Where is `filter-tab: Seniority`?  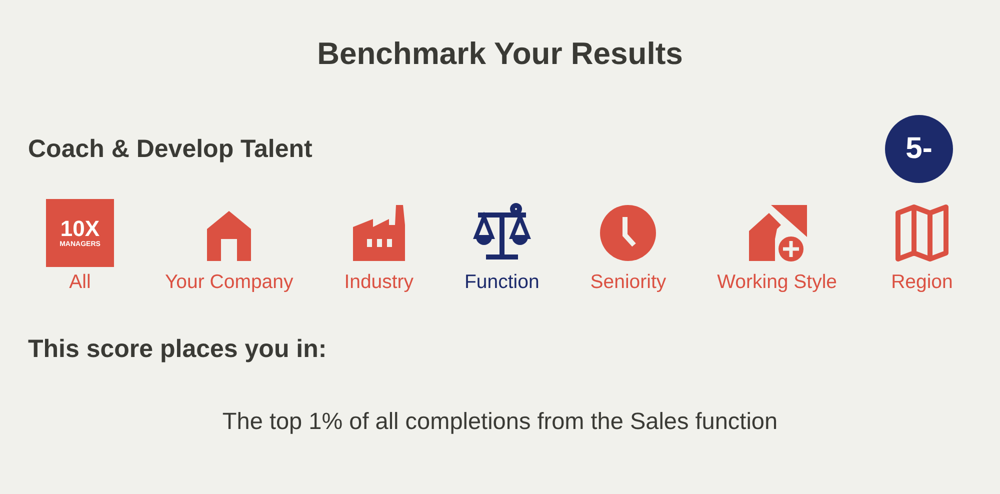
filter-tab: Seniority is located at coordinates (628, 247).